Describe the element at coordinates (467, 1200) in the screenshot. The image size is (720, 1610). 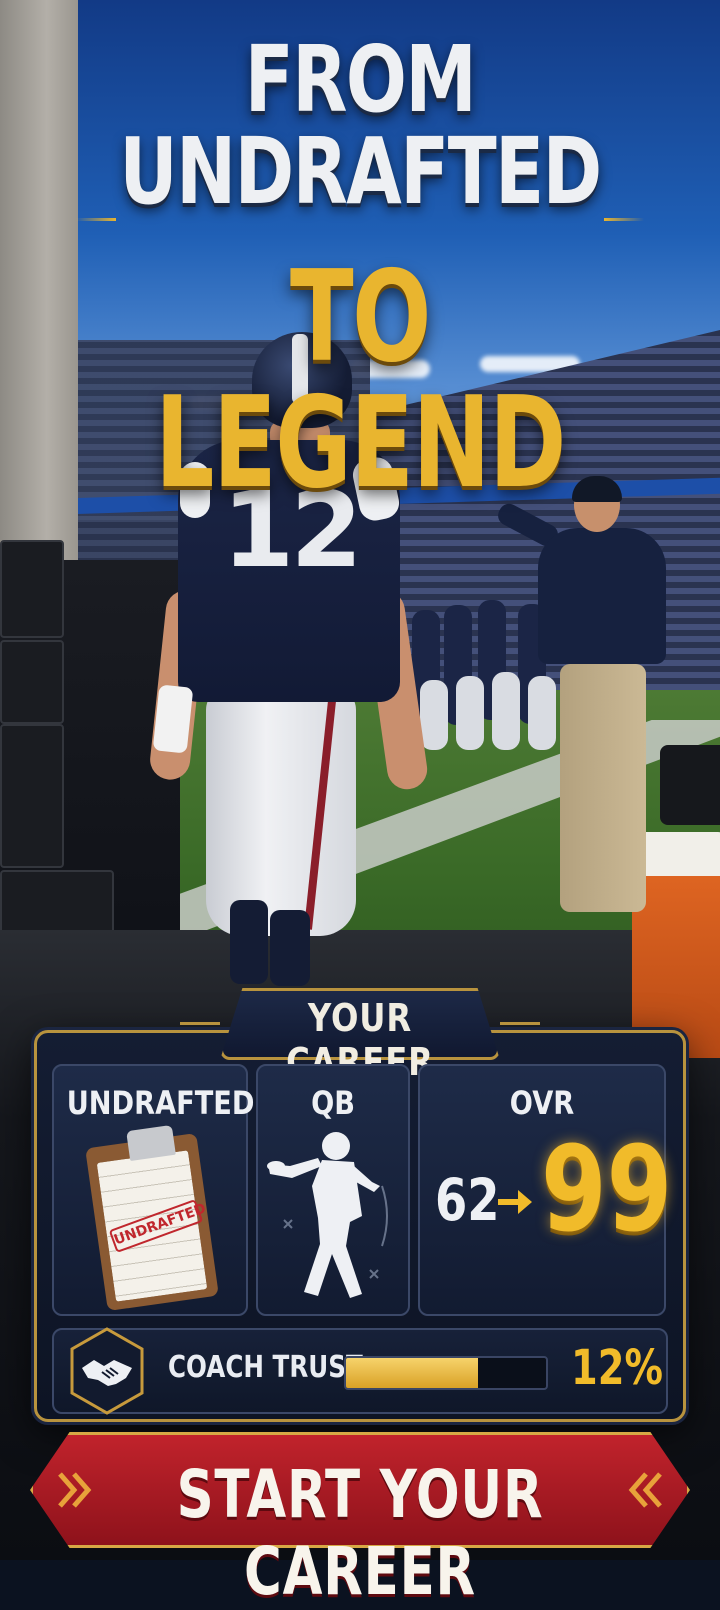
I see `ovr-start-value: 62` at that location.